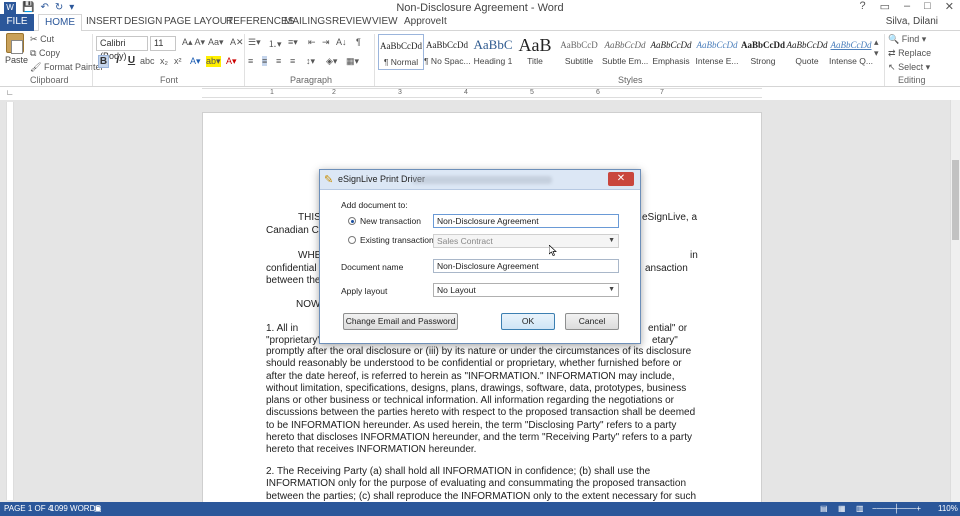 The height and width of the screenshot is (516, 960). I want to click on ruler-number: 2, so click(334, 92).